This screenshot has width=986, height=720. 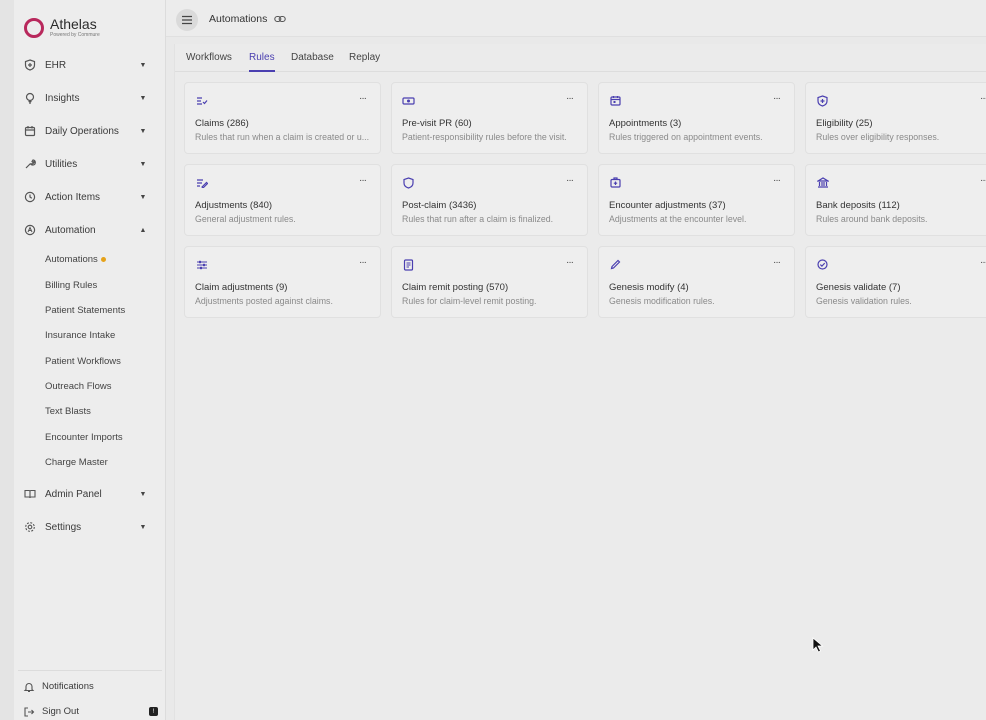 I want to click on calendar-icon, so click(x=30, y=131).